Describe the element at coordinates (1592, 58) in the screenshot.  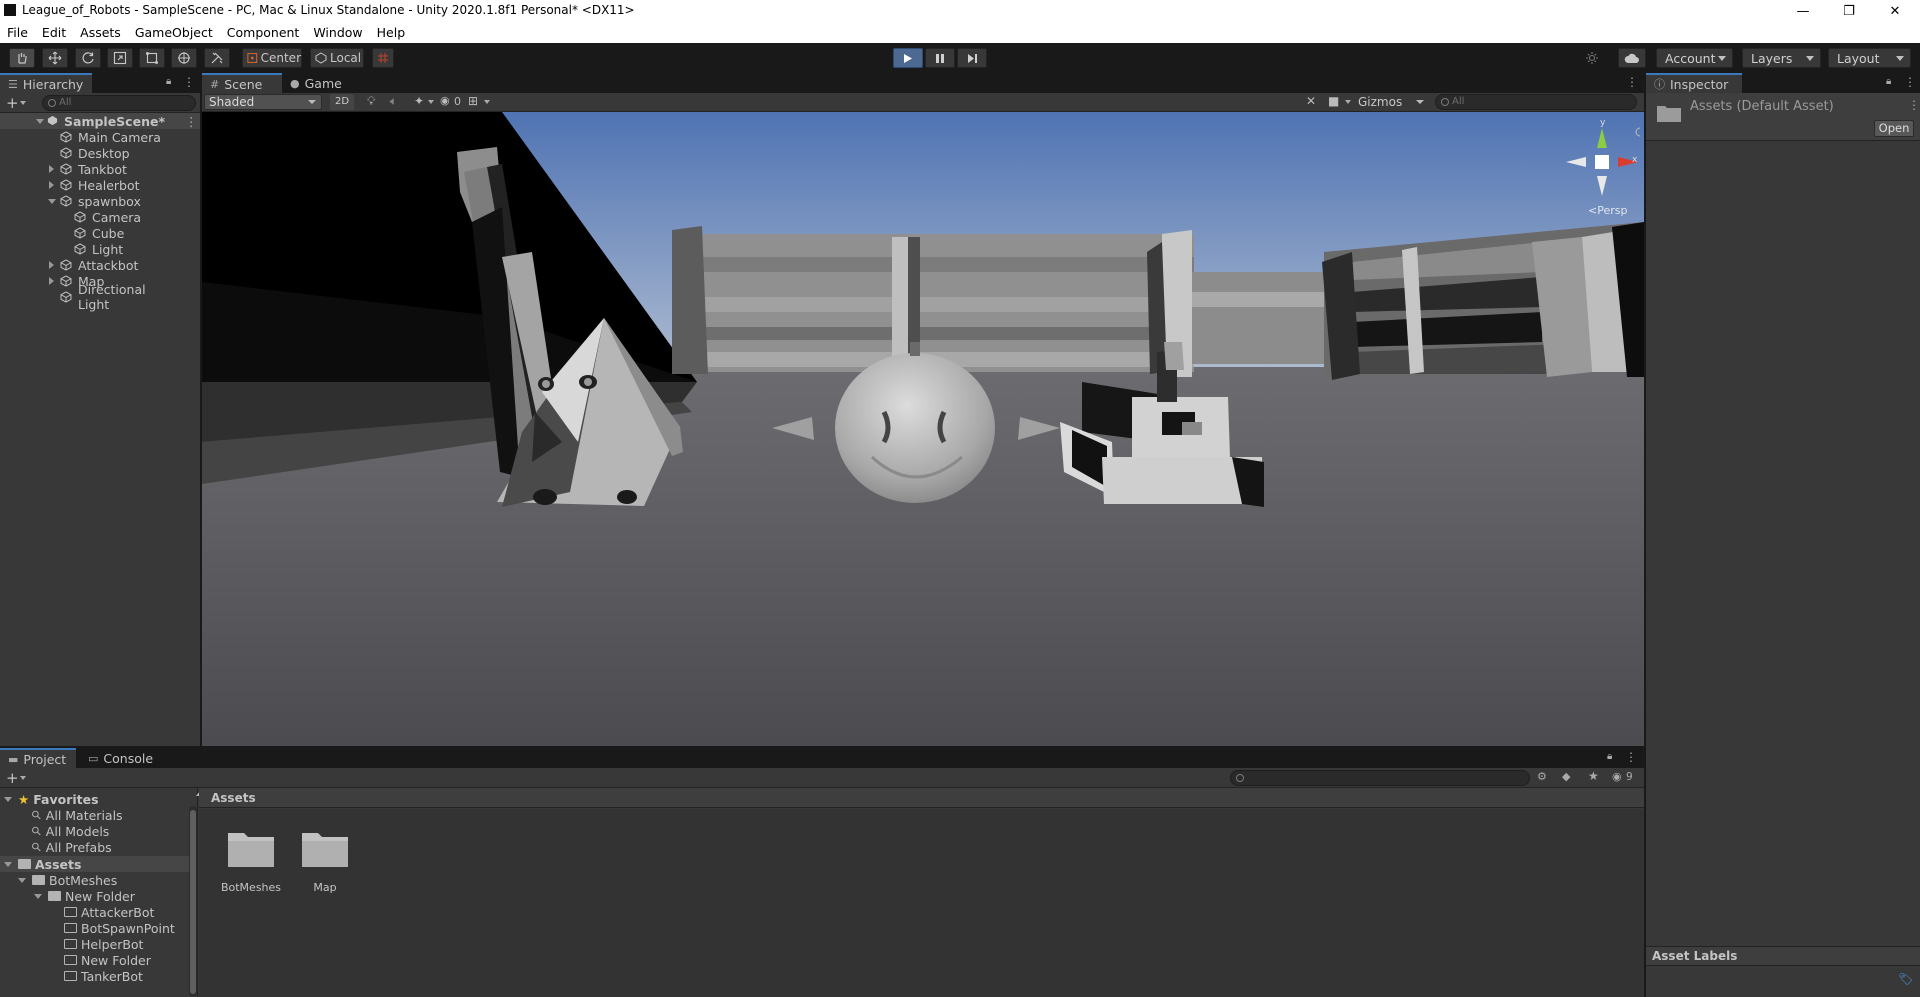
I see `collab-button` at that location.